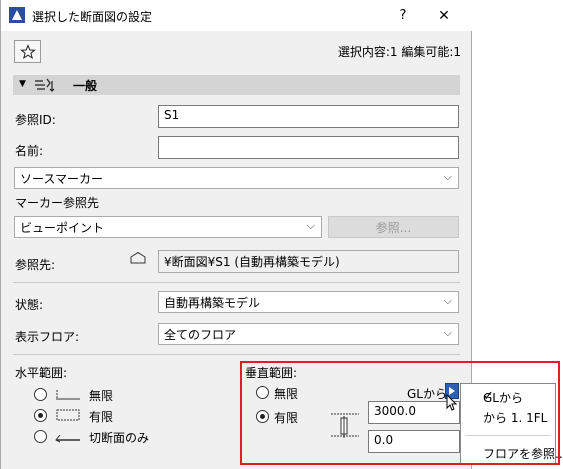  I want to click on display-floor-value: 全てのフロア, so click(200, 335).